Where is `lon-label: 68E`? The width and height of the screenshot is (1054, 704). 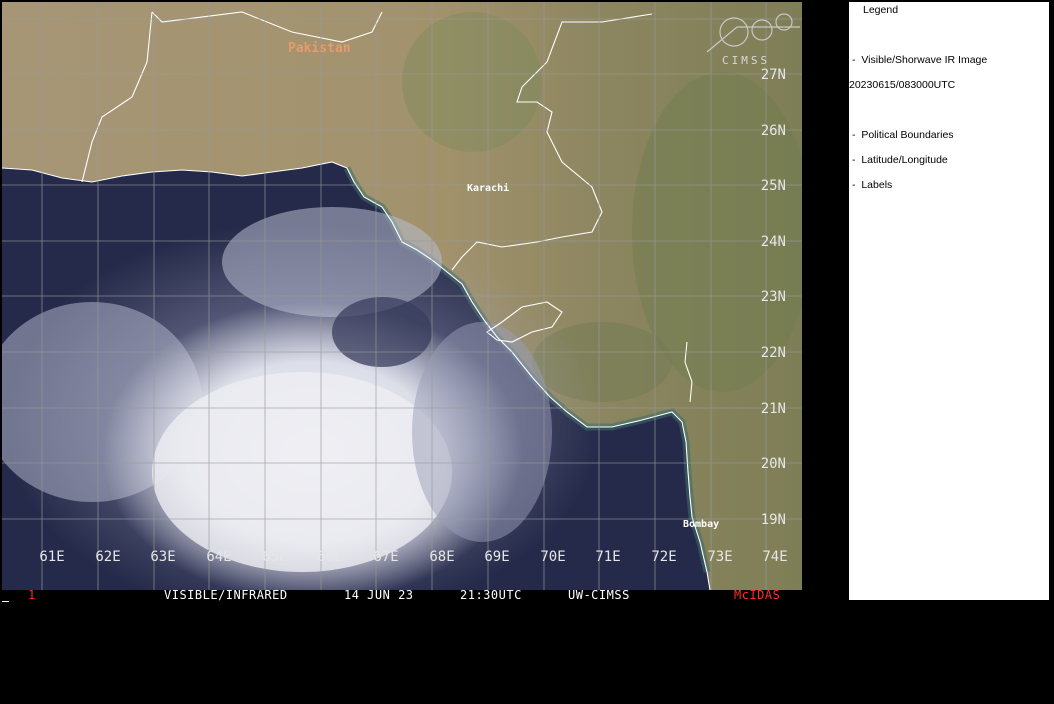
lon-label: 68E is located at coordinates (441, 557).